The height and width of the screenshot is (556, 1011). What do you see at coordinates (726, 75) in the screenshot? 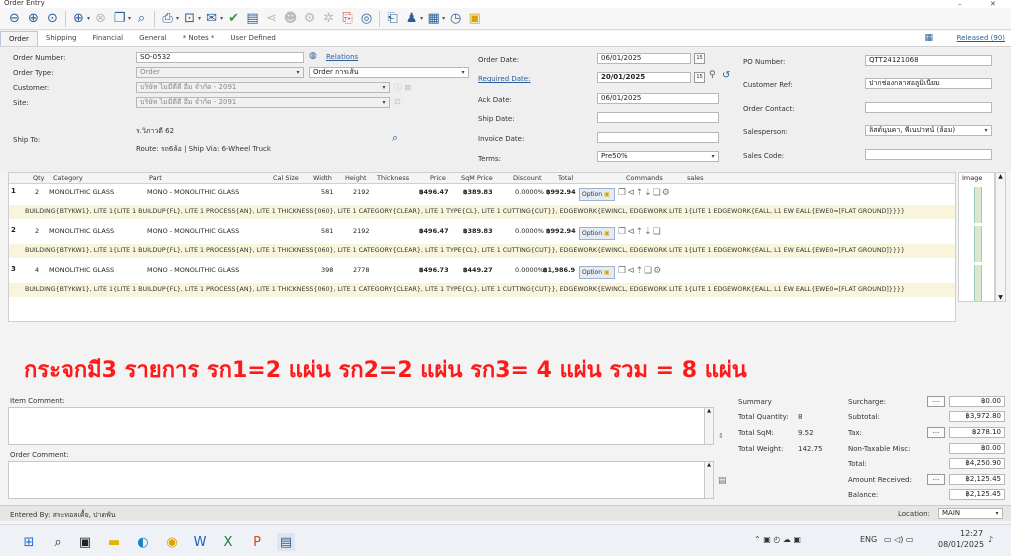
I see `refresh-icon: ↺` at bounding box center [726, 75].